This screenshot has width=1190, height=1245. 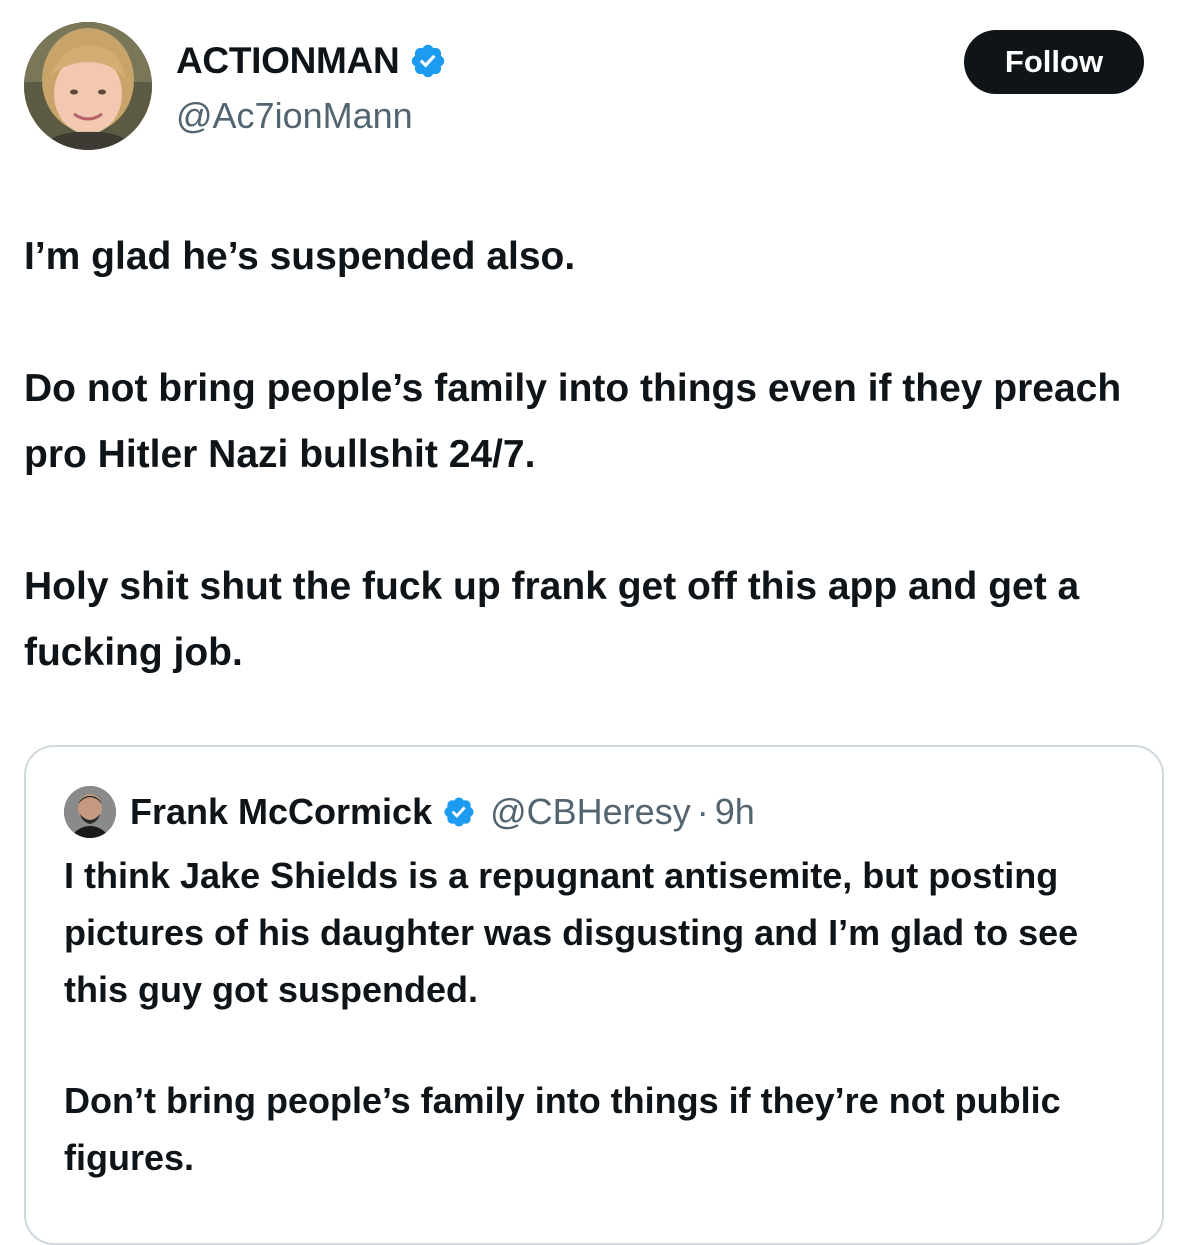 What do you see at coordinates (300, 256) in the screenshot?
I see `tweet-paragraph: I’m glad he’s suspended also.` at bounding box center [300, 256].